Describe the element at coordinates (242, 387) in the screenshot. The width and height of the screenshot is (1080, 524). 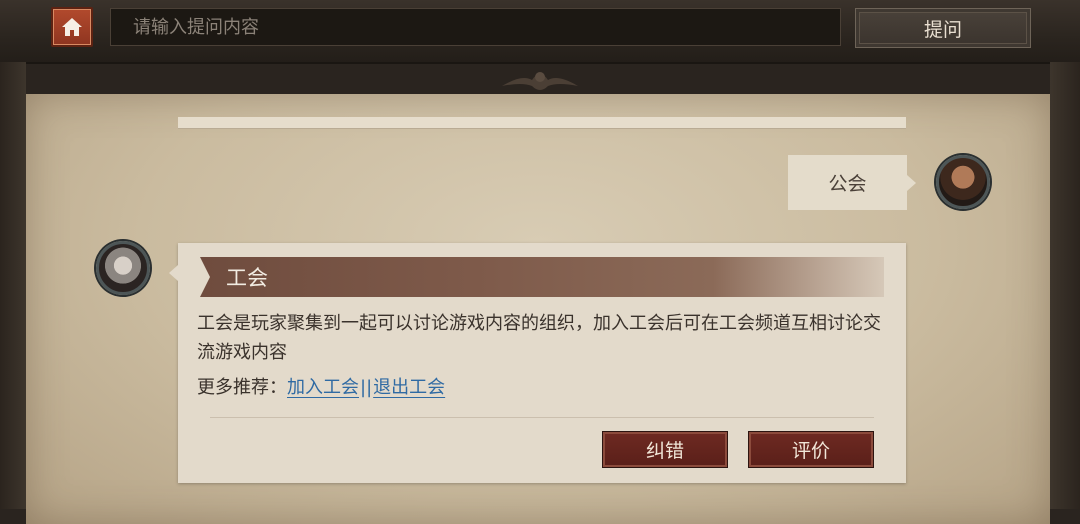
I see `more-label: 更多推荐：` at that location.